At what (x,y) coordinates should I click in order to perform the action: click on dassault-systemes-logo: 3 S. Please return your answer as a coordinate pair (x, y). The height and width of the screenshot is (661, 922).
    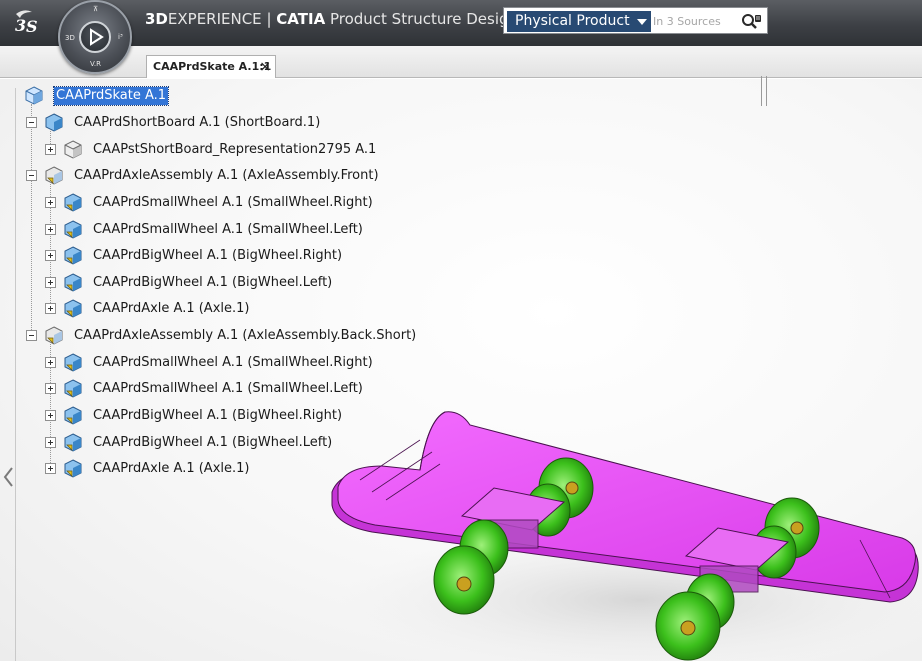
    Looking at the image, I should click on (27, 22).